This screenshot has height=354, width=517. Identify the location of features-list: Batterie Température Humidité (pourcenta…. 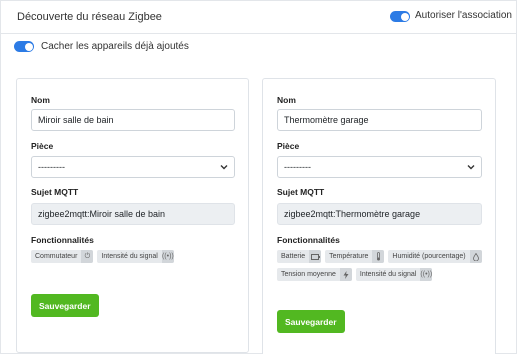
(380, 265).